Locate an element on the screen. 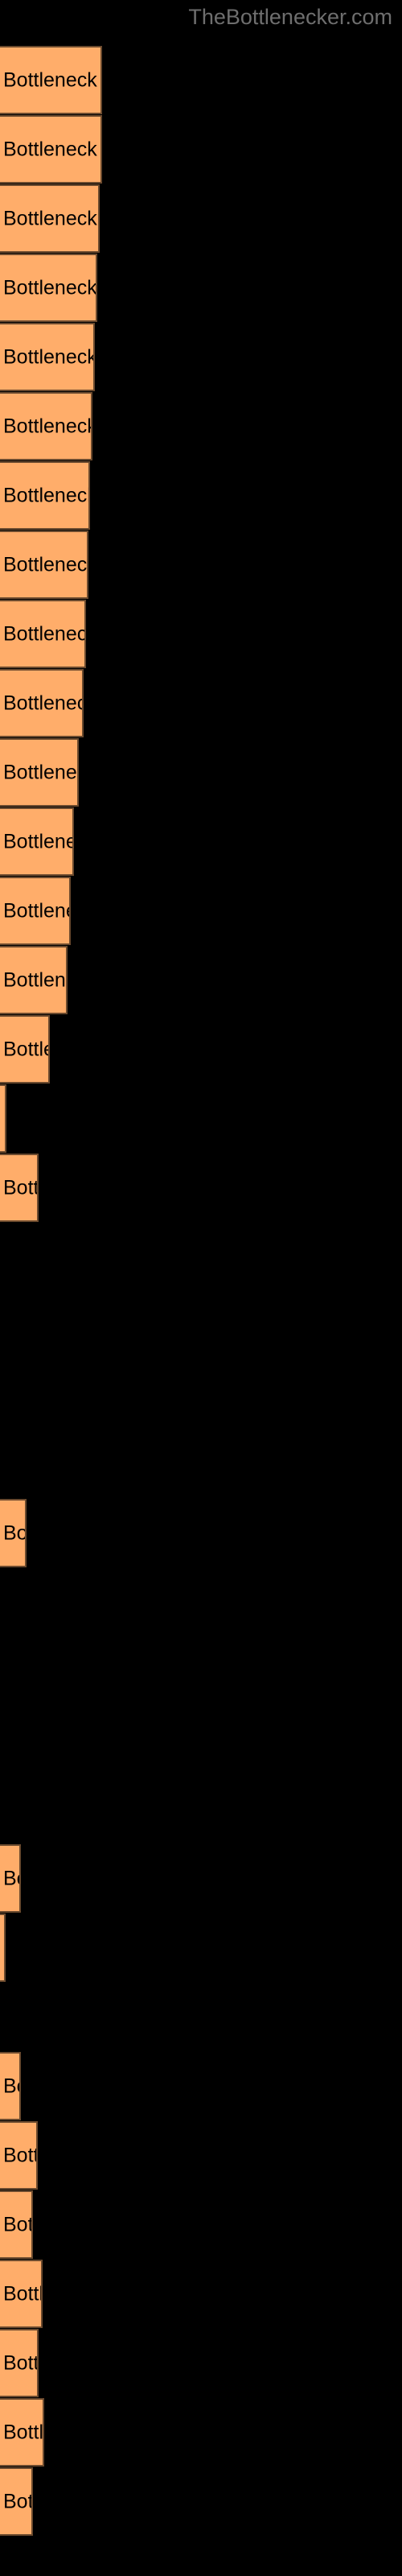 This screenshot has width=402, height=2576. bar-23: Bottleneck result is located at coordinates (16, 2224).